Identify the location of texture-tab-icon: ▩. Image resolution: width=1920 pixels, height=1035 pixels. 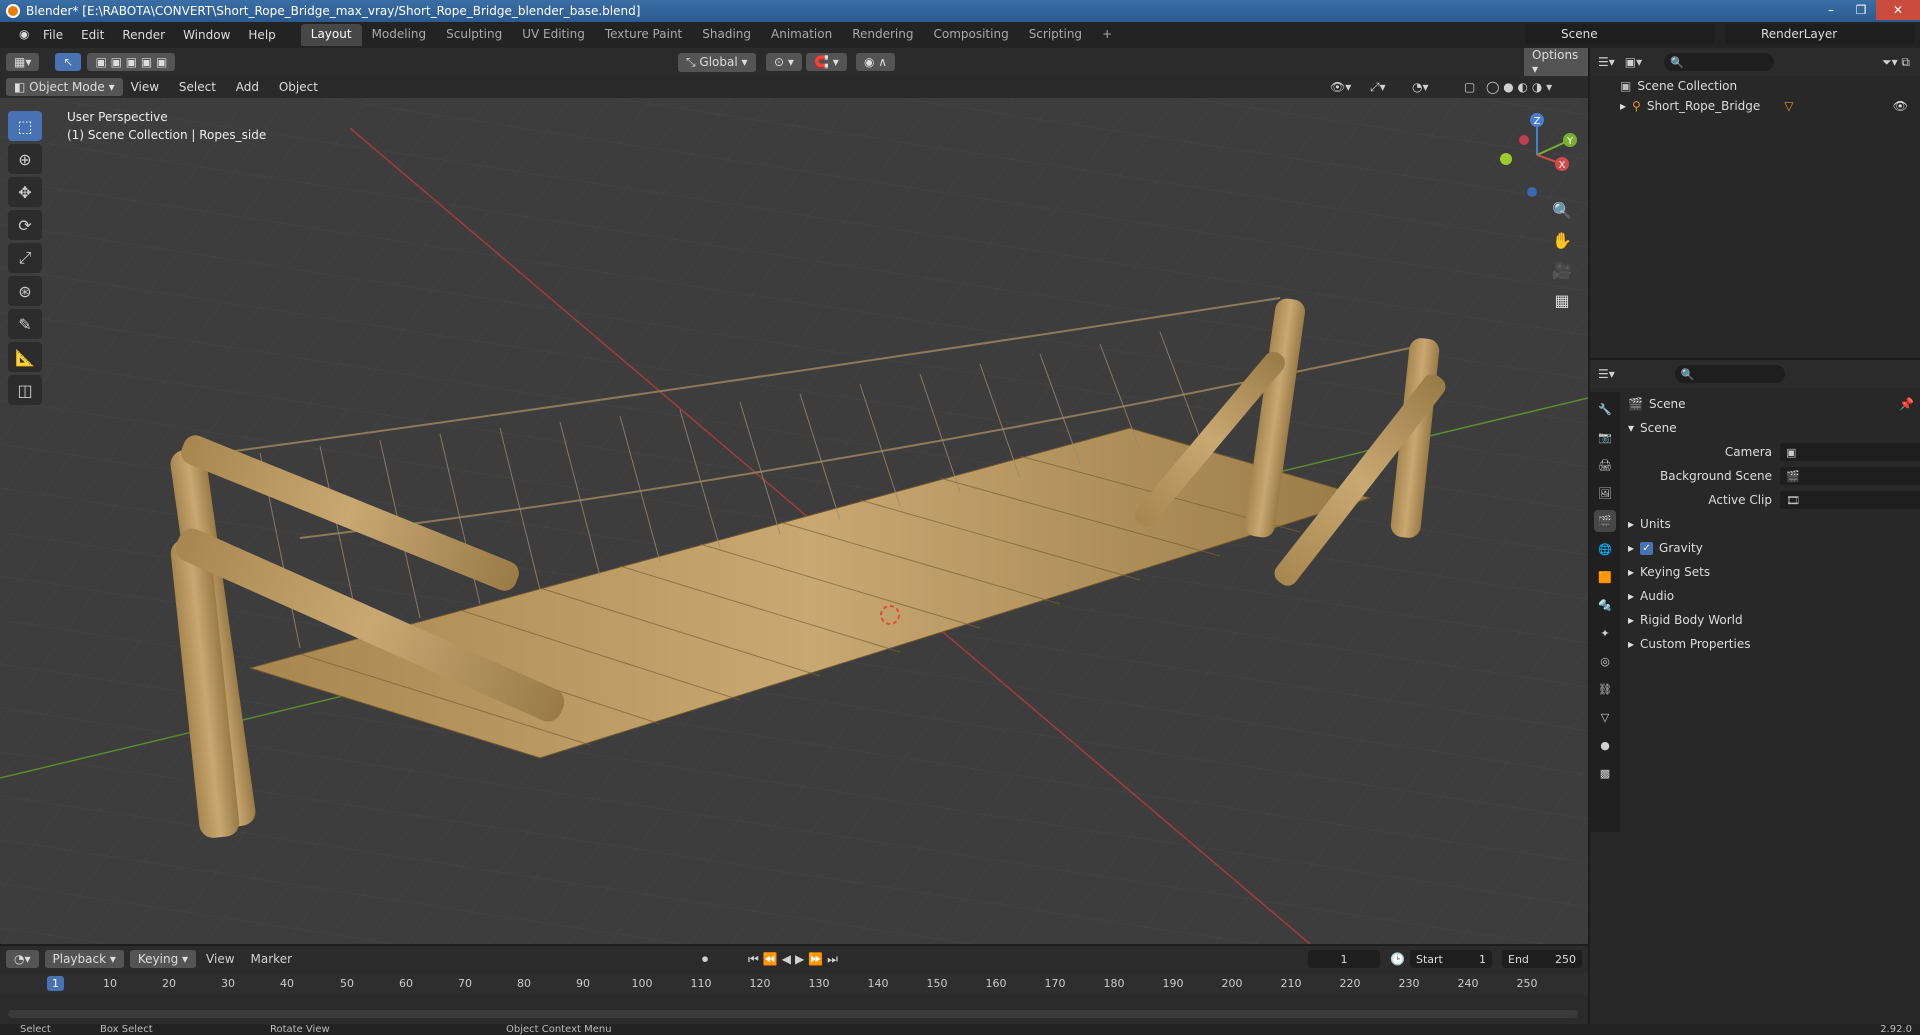
(1605, 773).